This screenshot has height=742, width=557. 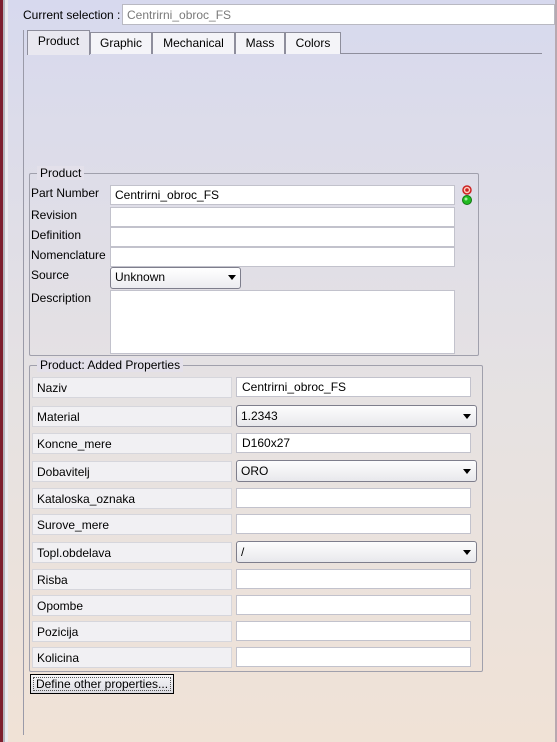 What do you see at coordinates (61, 173) in the screenshot?
I see `product-group-title: Product` at bounding box center [61, 173].